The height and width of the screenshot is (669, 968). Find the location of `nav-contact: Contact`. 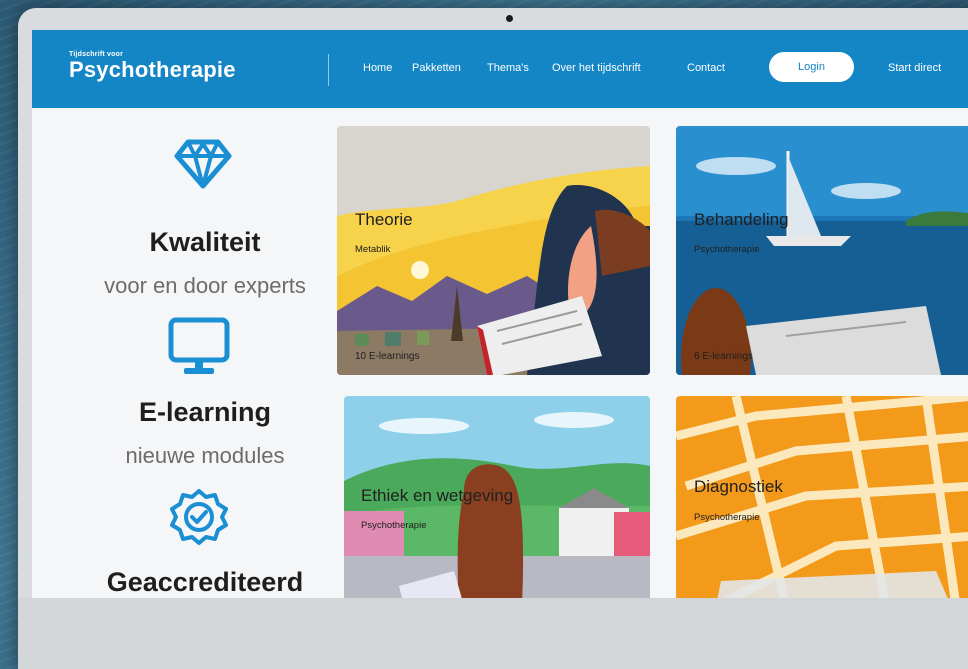

nav-contact: Contact is located at coordinates (706, 68).